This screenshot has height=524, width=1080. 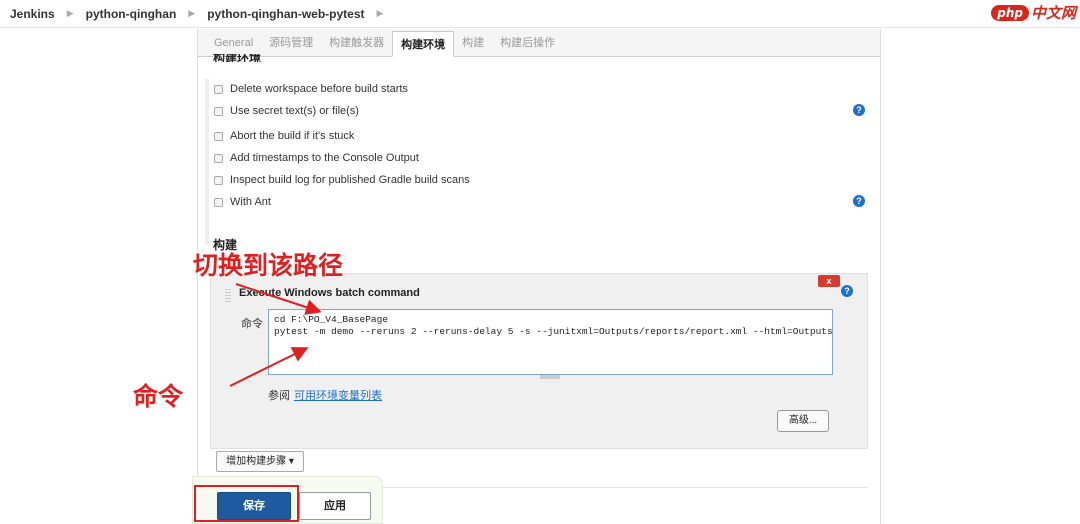 I want to click on option-secret-text: Use secret text(s) or file(s), so click(x=286, y=111).